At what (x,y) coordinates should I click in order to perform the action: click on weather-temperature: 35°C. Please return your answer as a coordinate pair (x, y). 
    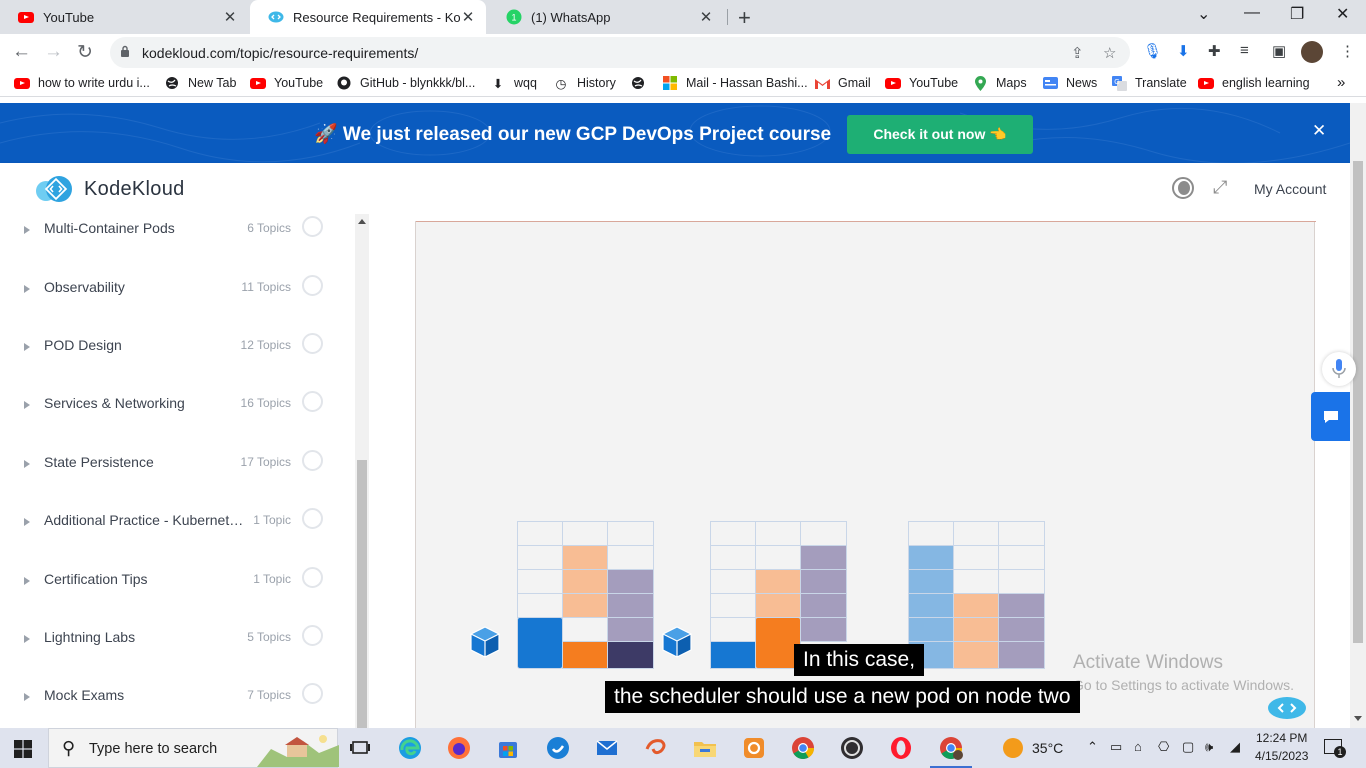
    Looking at the image, I should click on (1047, 748).